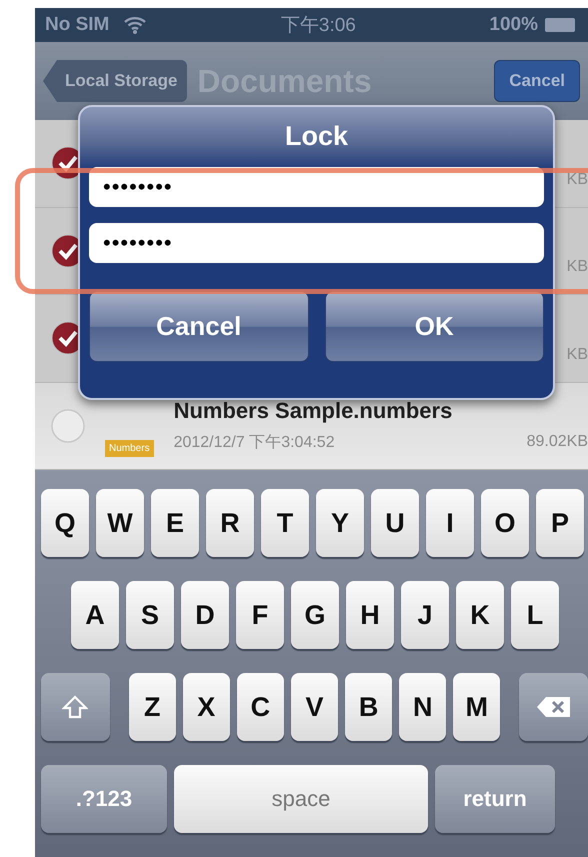  I want to click on delete-key, so click(553, 707).